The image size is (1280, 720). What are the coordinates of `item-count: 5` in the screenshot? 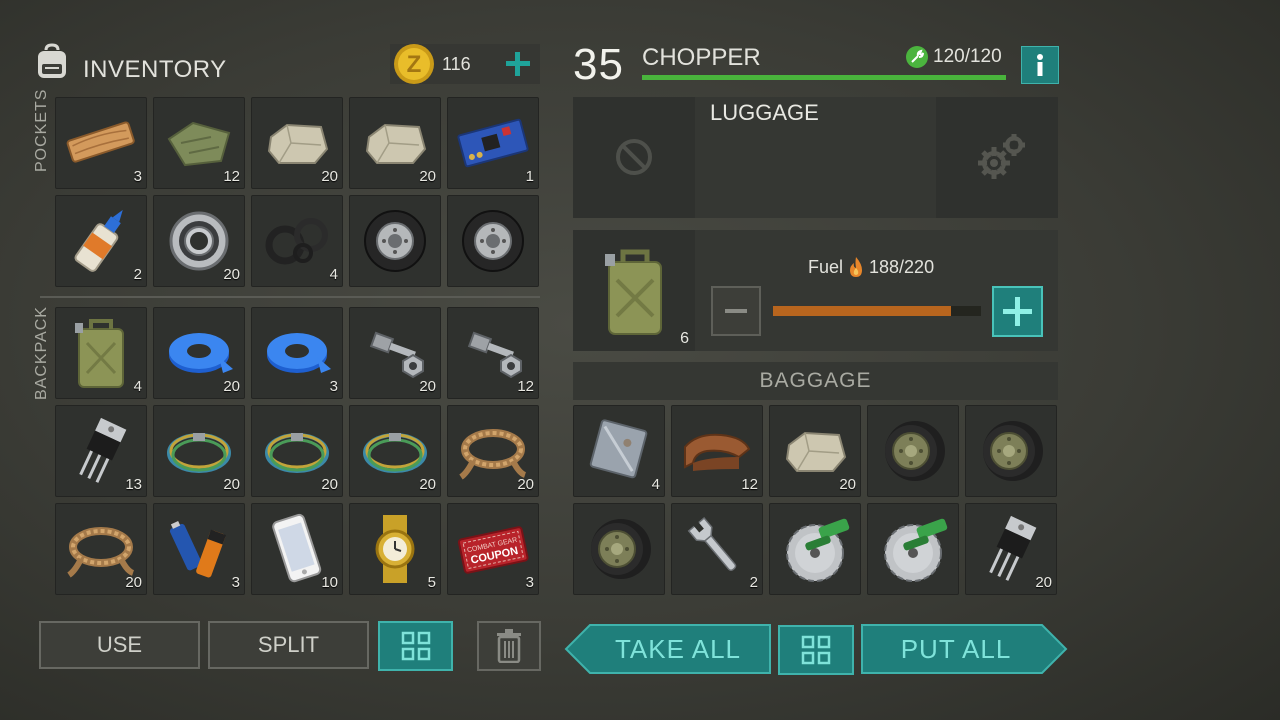 It's located at (431, 582).